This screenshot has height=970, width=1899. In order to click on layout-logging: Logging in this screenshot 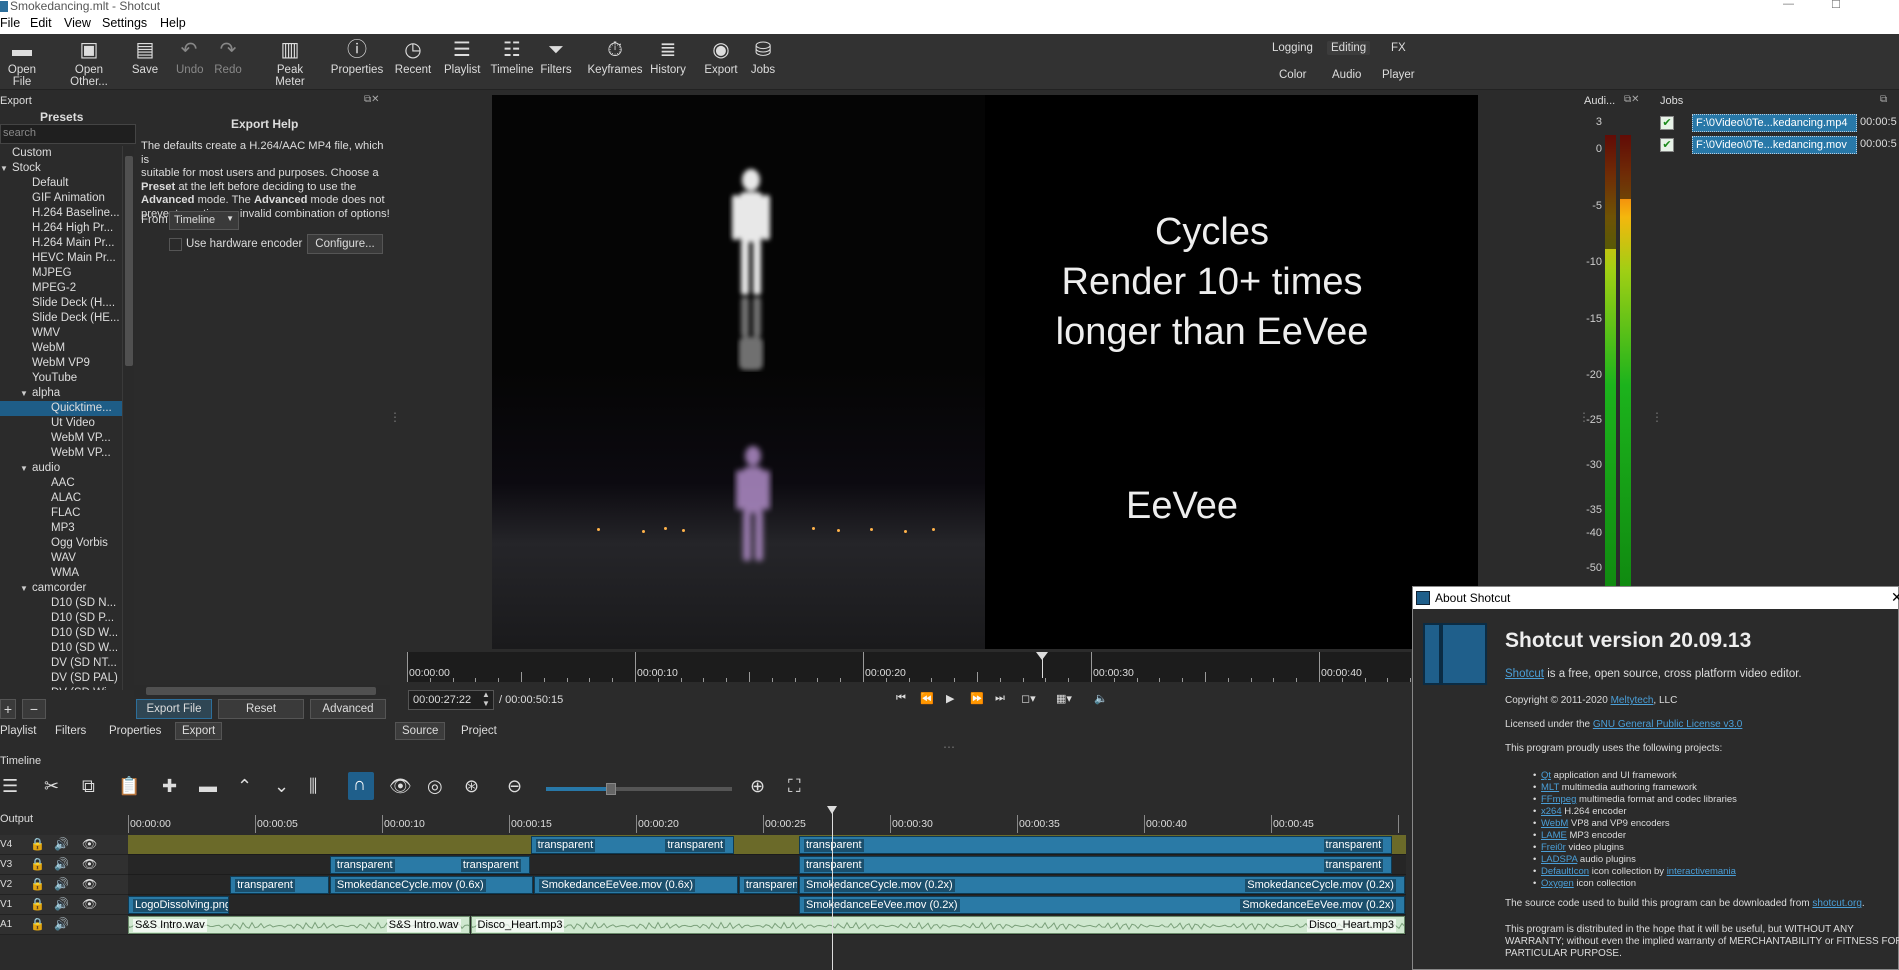, I will do `click(1292, 48)`.